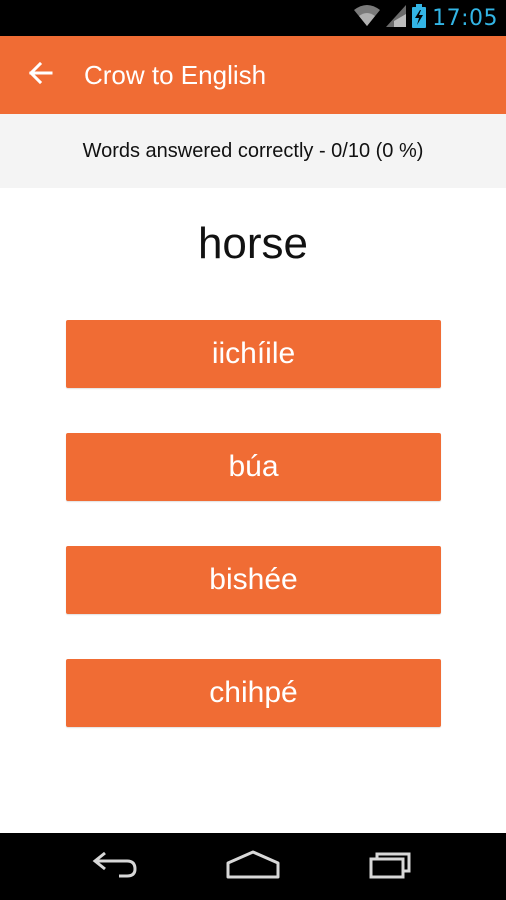 This screenshot has width=506, height=900. What do you see at coordinates (253, 580) in the screenshot?
I see `answer-button-3: bishée` at bounding box center [253, 580].